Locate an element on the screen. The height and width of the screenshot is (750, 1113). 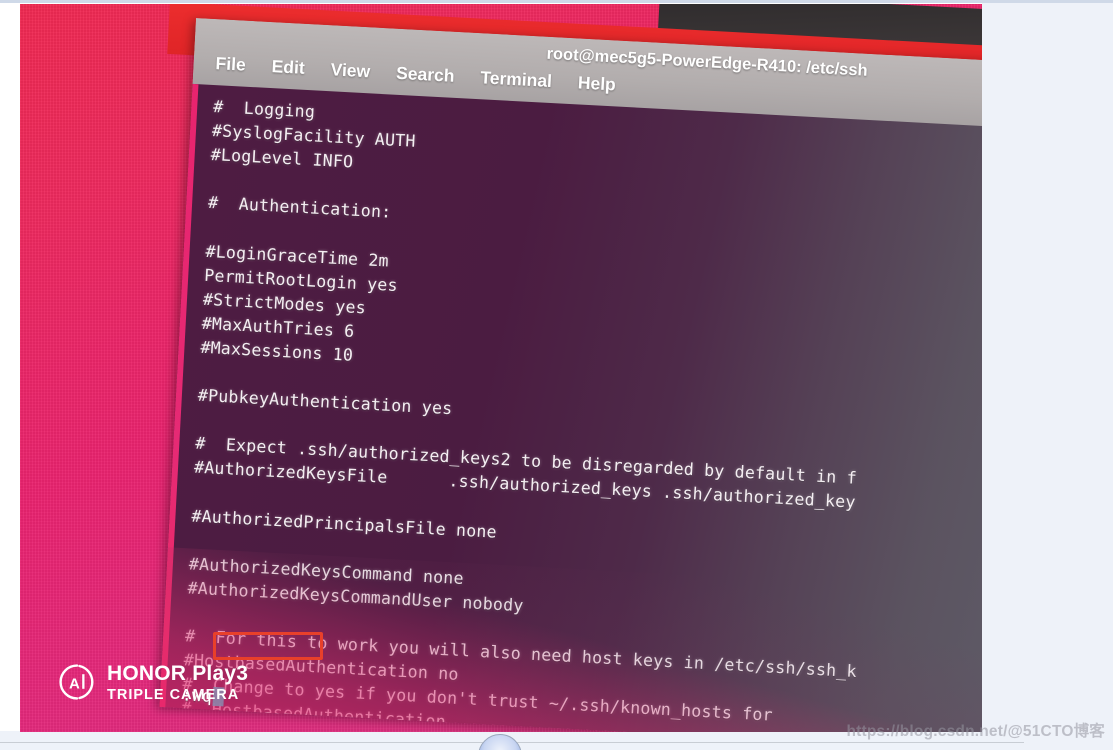
ai-badge-icon: A is located at coordinates (77, 682).